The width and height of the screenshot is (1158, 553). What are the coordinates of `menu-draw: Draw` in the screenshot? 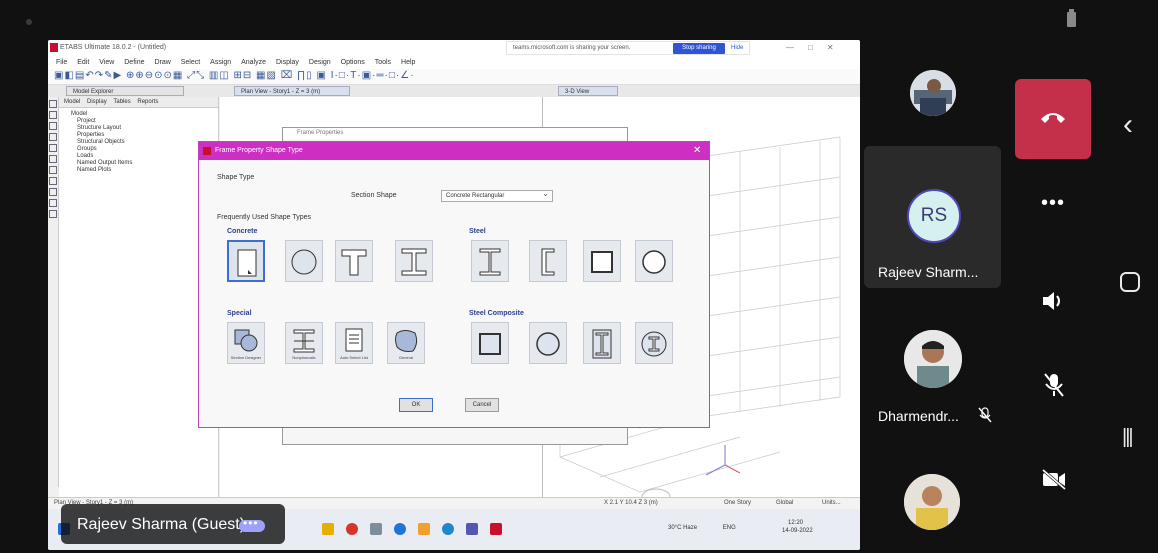 It's located at (162, 62).